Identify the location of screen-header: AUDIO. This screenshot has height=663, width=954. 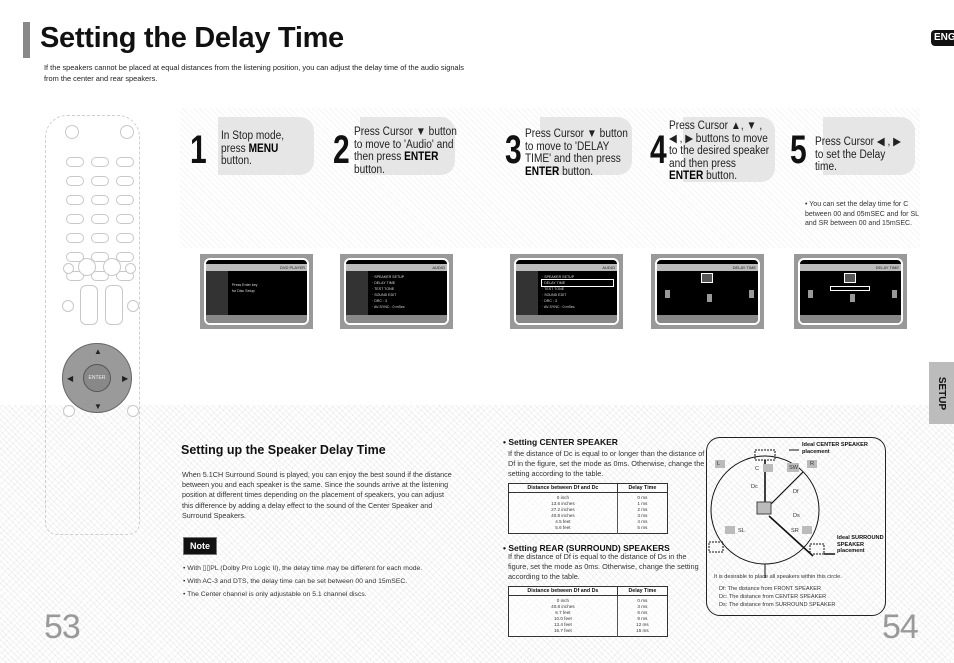
(396, 267).